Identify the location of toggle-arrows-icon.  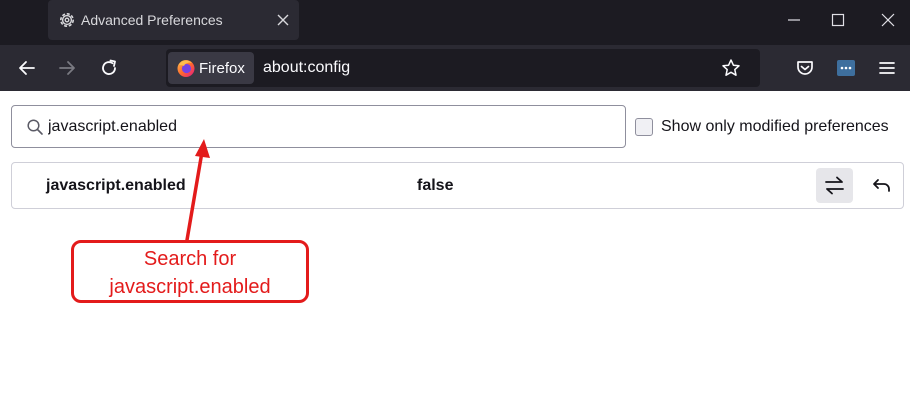
(834, 185).